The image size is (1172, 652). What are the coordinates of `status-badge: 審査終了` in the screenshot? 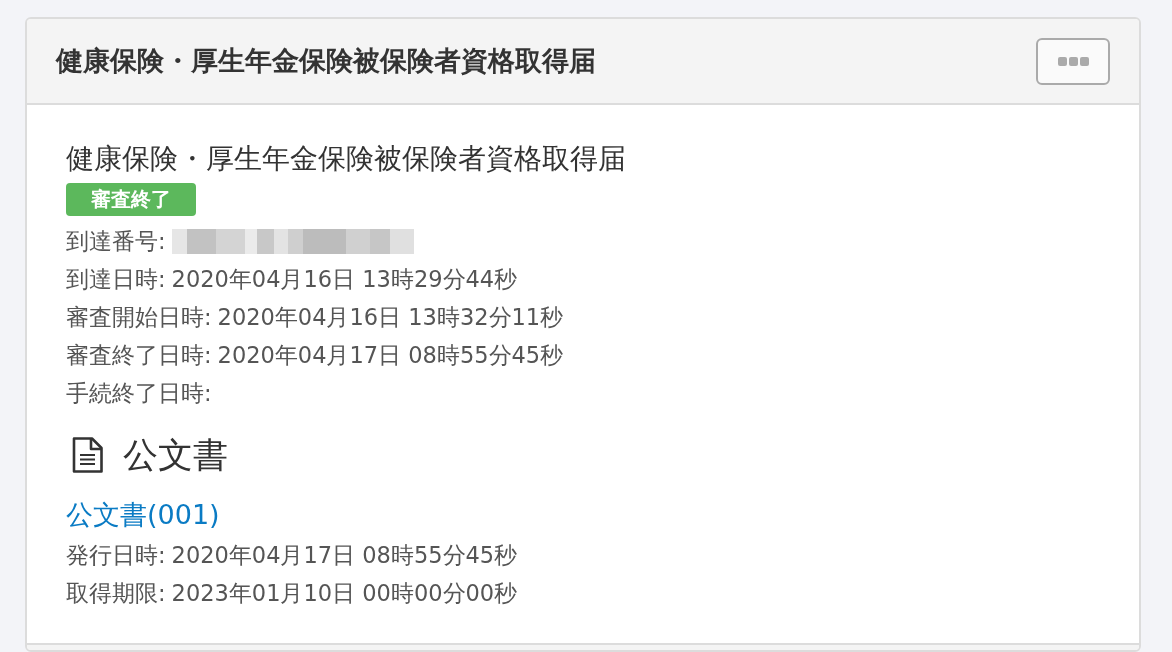 It's located at (131, 199).